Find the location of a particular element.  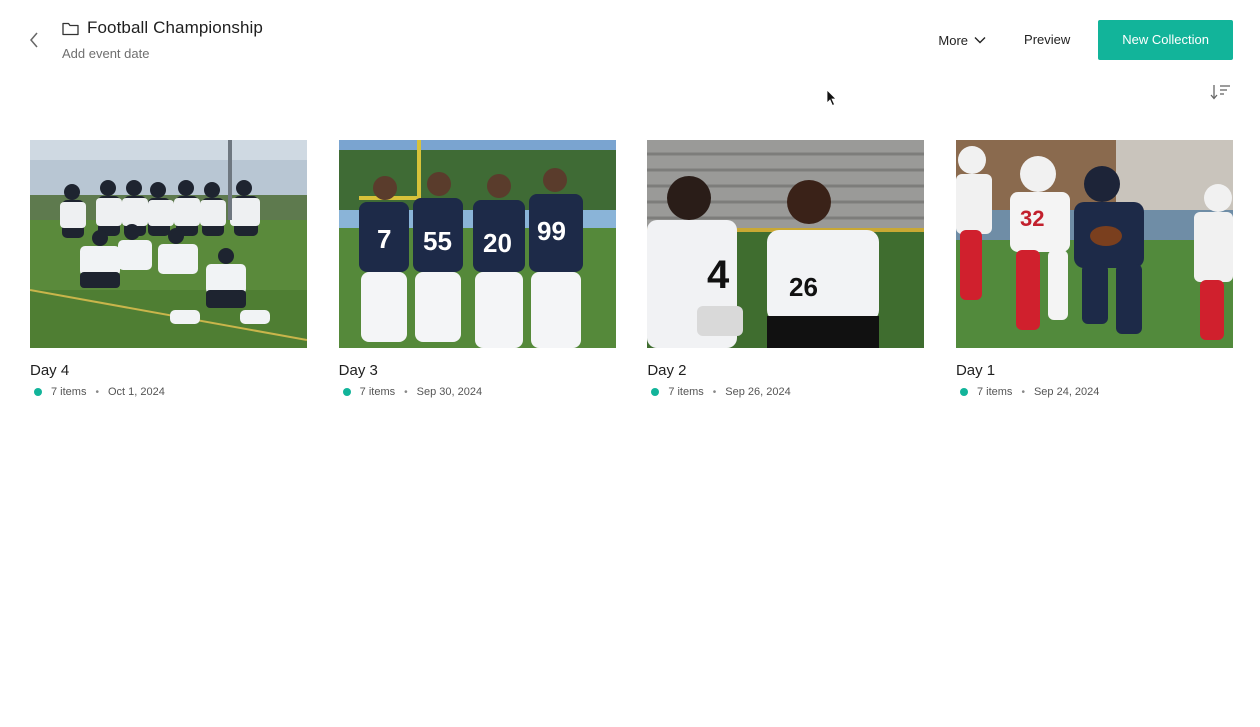

collection-card: 4 26 Day 2 7 items • Sep 26, 2024 is located at coordinates (786, 269).